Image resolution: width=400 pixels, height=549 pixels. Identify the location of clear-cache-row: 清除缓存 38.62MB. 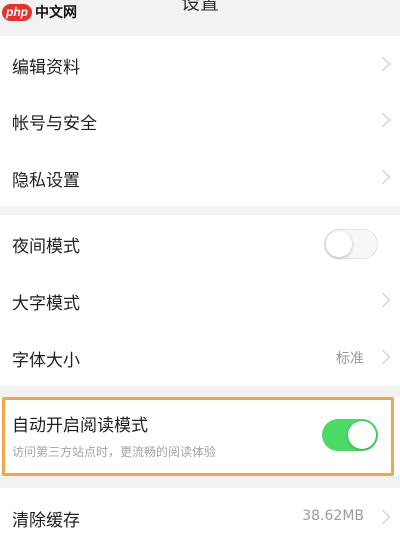
(200, 518).